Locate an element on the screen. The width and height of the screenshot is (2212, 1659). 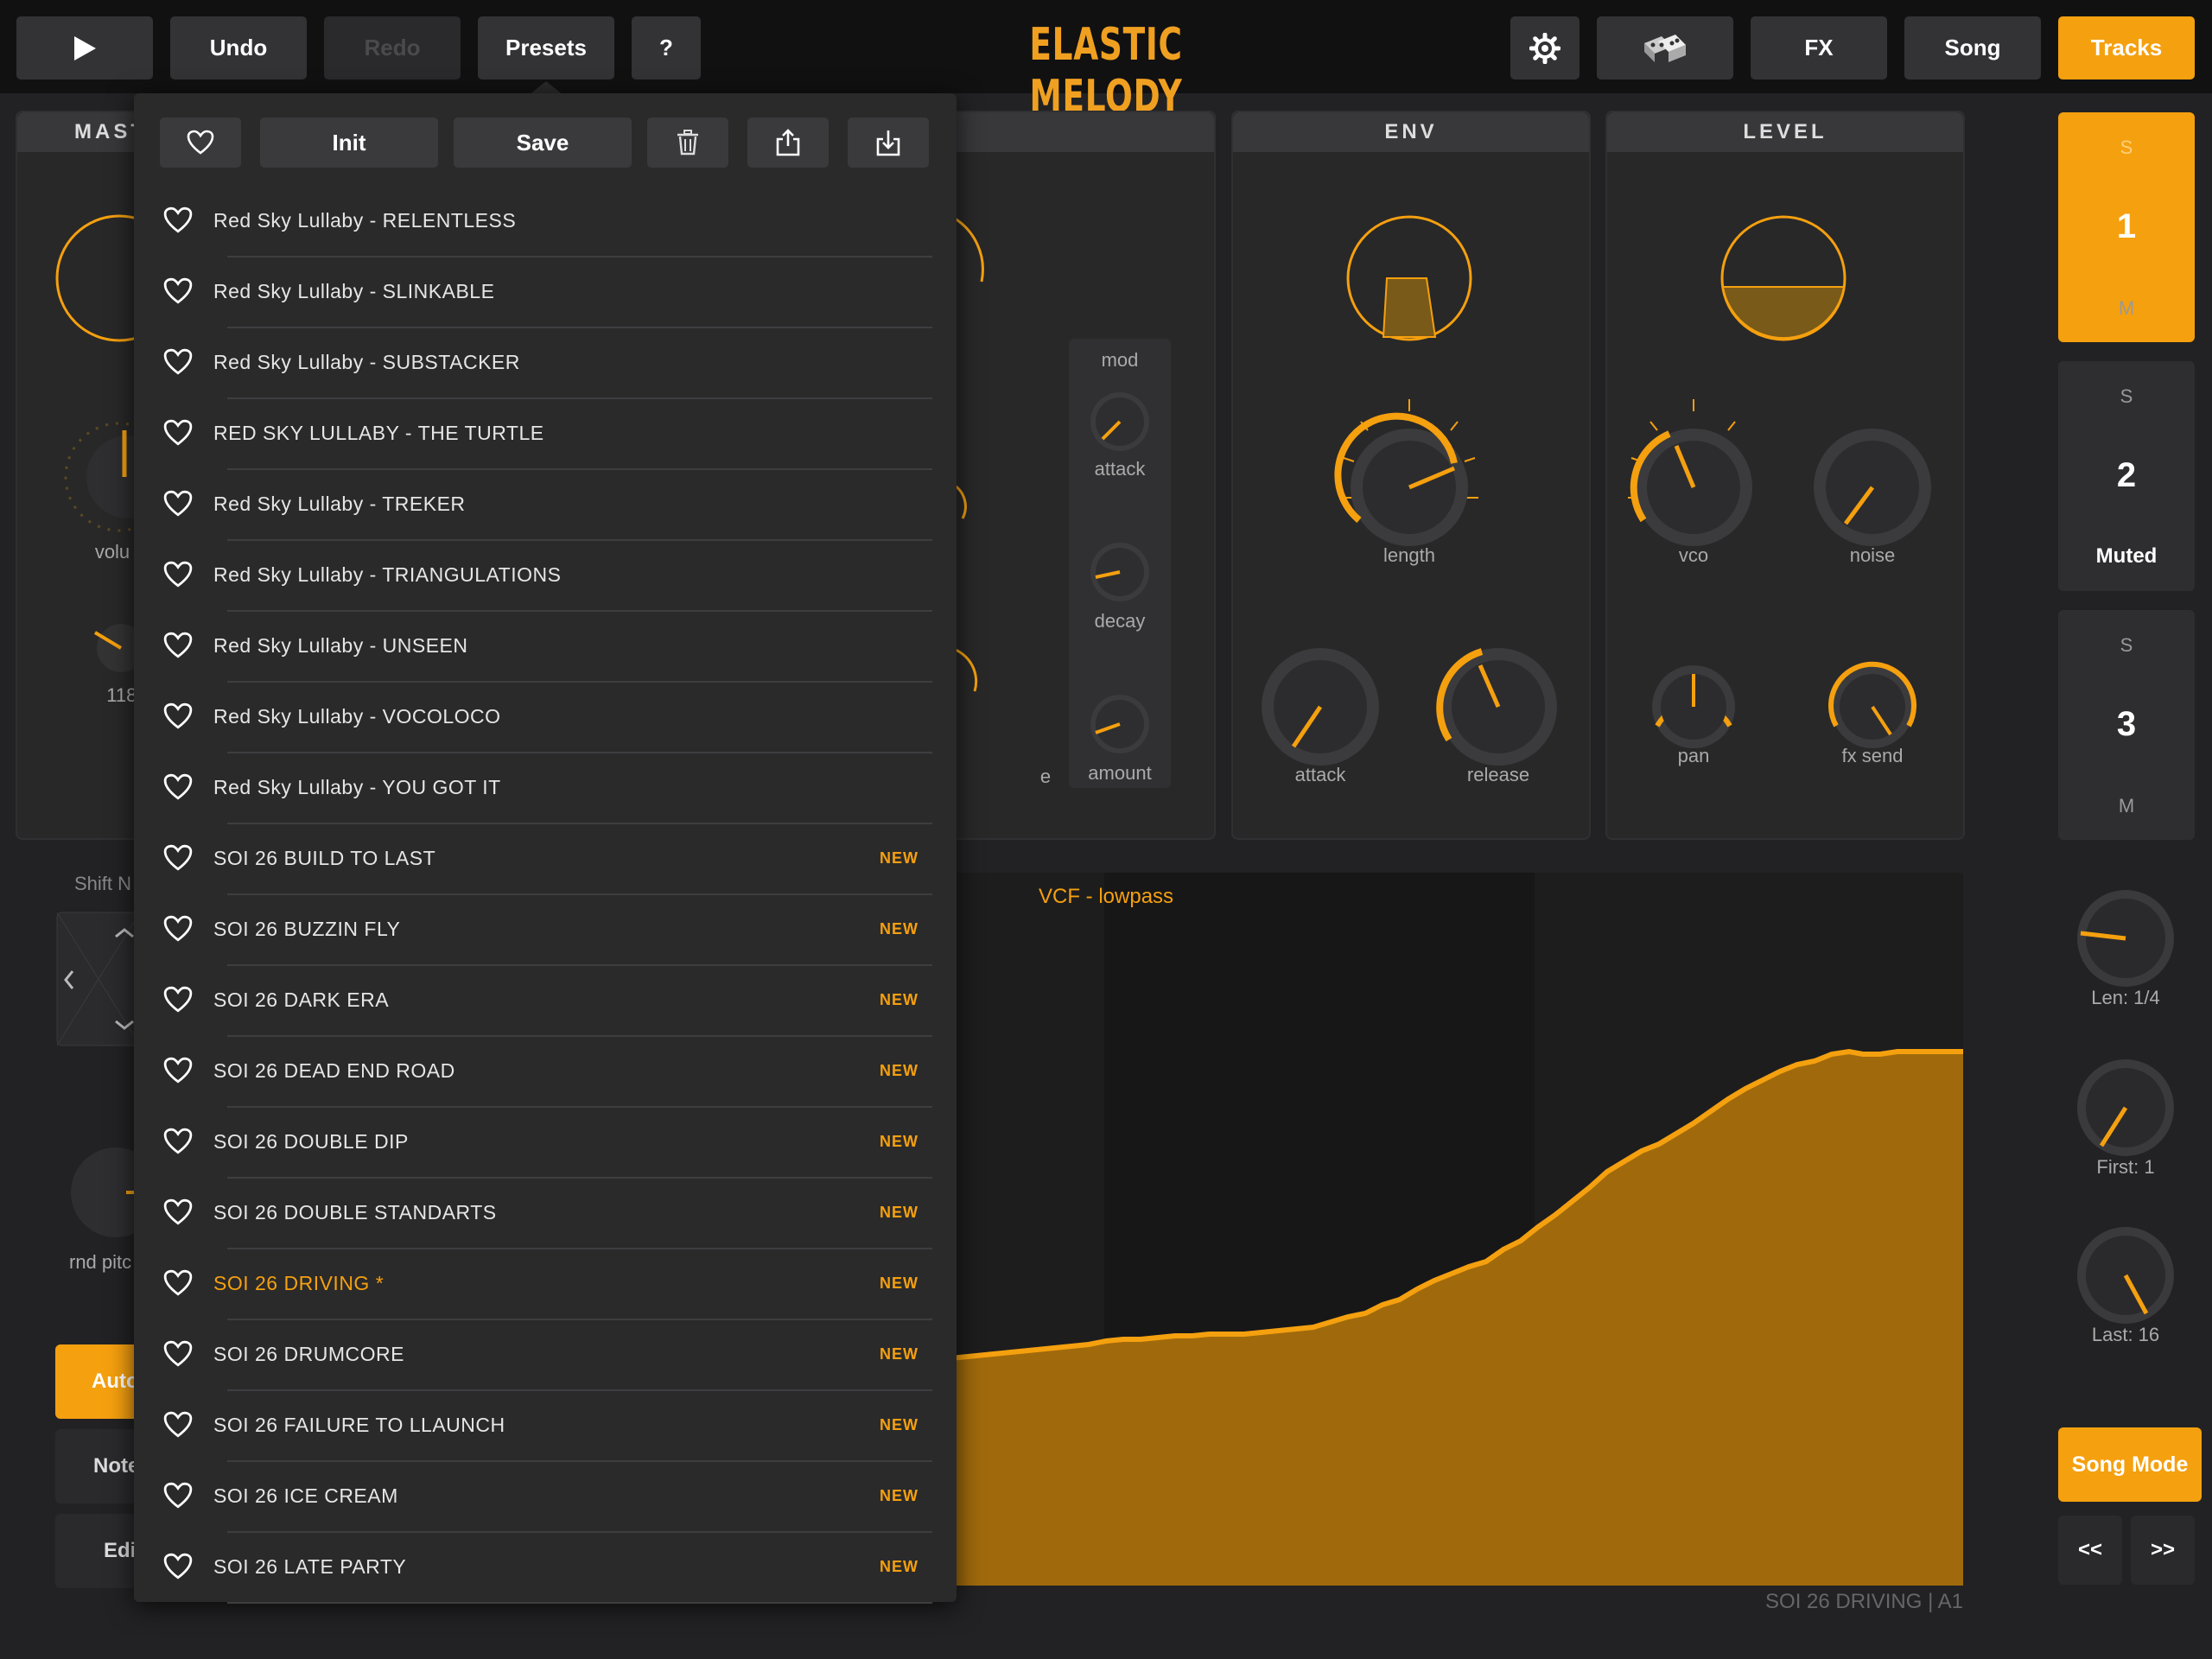
preset-item: SOI 26 DEAD END ROAD NEW is located at coordinates (545, 1072).